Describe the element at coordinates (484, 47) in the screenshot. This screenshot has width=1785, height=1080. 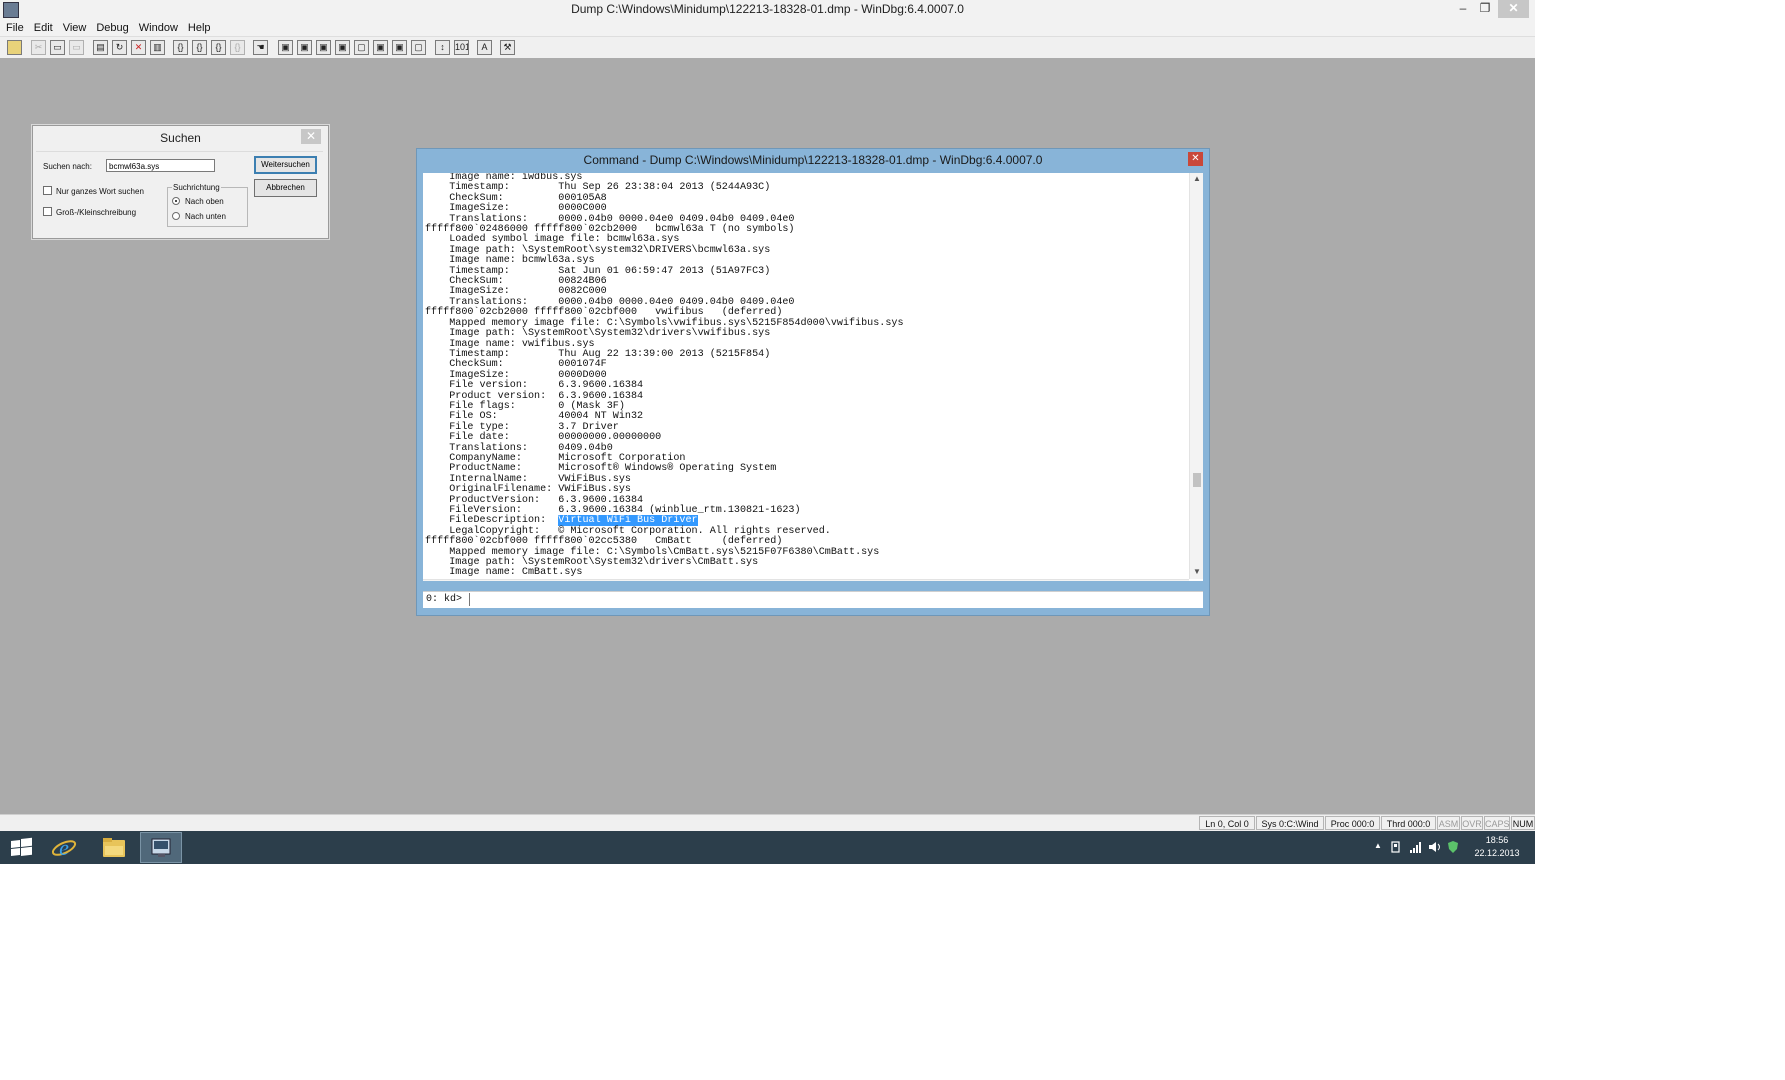
I see `font-icon: A` at that location.